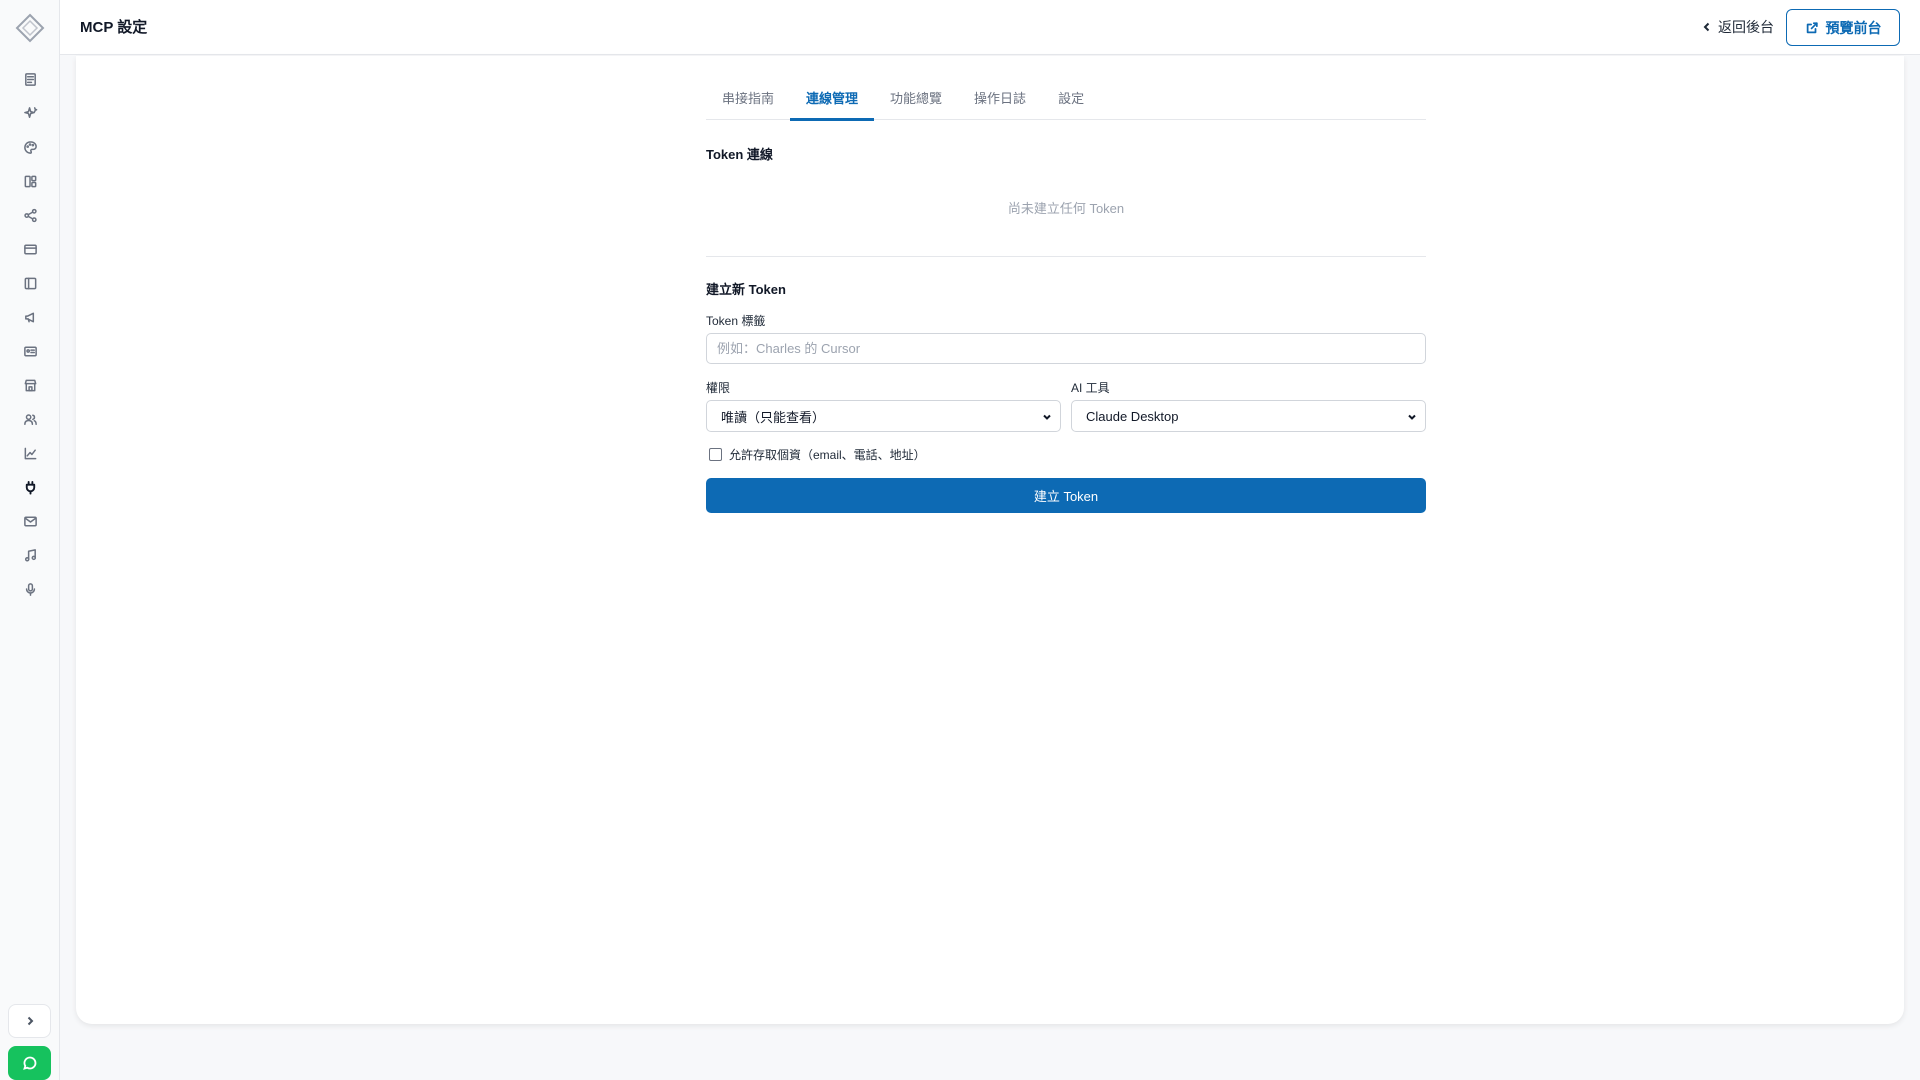 The height and width of the screenshot is (1080, 1920). I want to click on chat-button, so click(29, 1063).